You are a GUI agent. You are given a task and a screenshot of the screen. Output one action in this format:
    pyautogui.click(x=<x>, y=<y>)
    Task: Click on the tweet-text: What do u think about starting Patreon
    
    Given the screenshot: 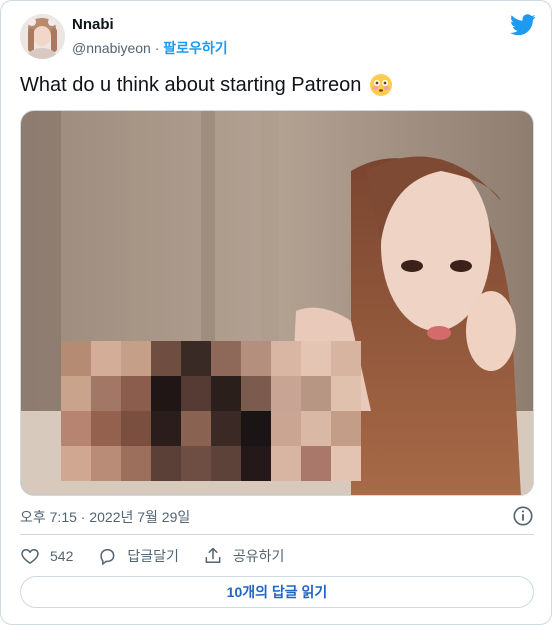 What is the action you would take?
    pyautogui.click(x=191, y=84)
    